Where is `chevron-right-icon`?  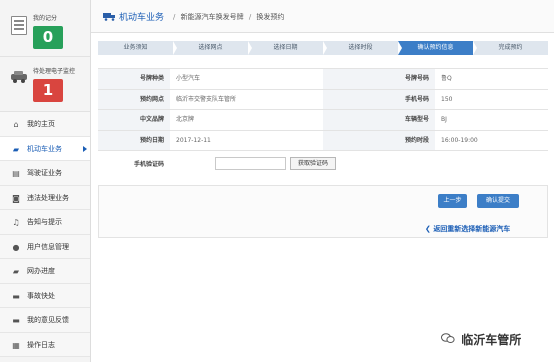 chevron-right-icon is located at coordinates (85, 148).